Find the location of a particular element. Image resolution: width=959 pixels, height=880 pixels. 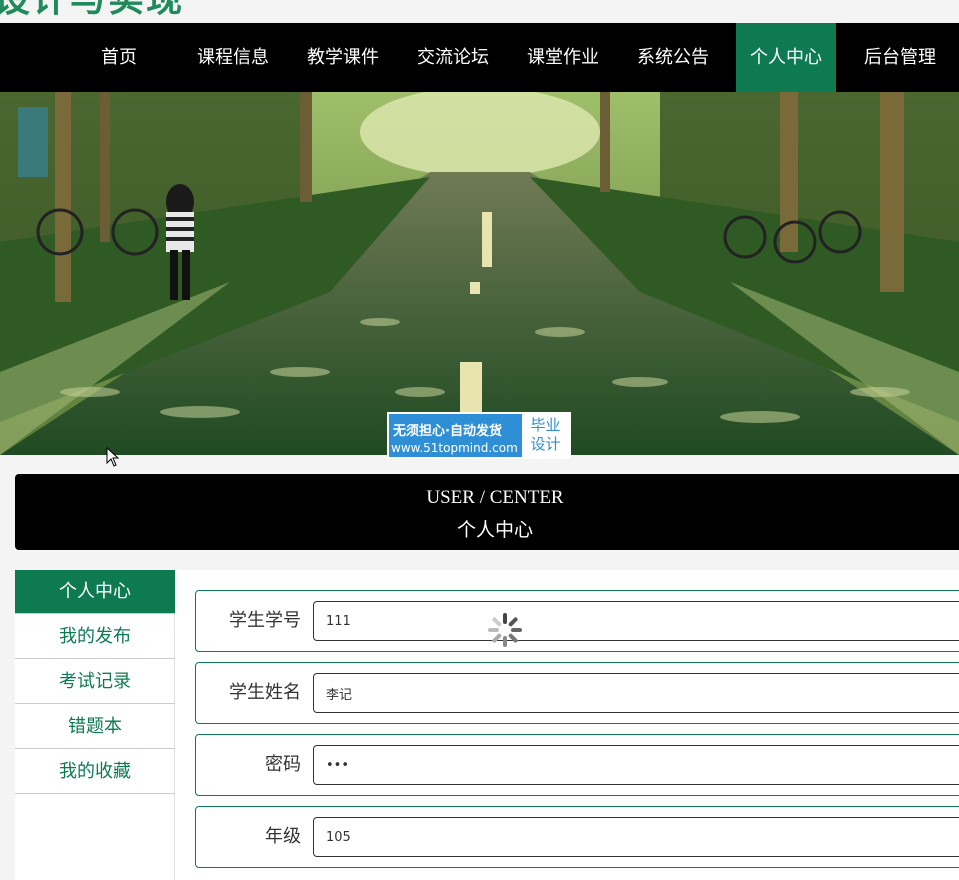

nav-item-admin: 后台管理 is located at coordinates (900, 57).